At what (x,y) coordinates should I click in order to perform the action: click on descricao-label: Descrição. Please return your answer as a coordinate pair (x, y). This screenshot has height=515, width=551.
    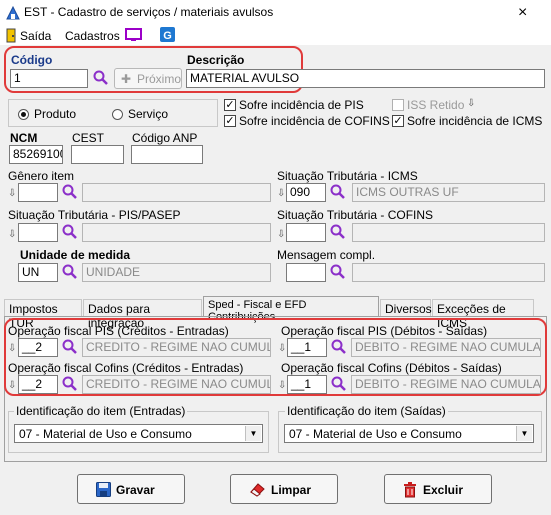
    Looking at the image, I should click on (216, 60).